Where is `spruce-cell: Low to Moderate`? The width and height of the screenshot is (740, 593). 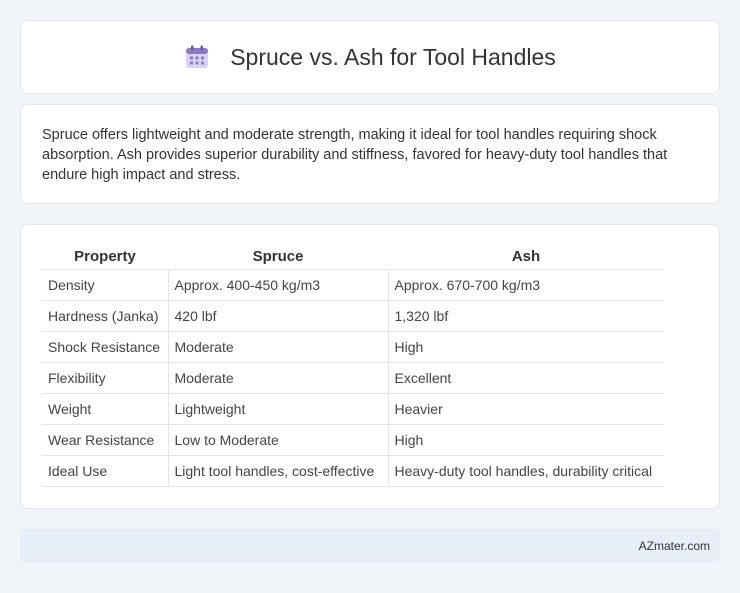 spruce-cell: Low to Moderate is located at coordinates (278, 440).